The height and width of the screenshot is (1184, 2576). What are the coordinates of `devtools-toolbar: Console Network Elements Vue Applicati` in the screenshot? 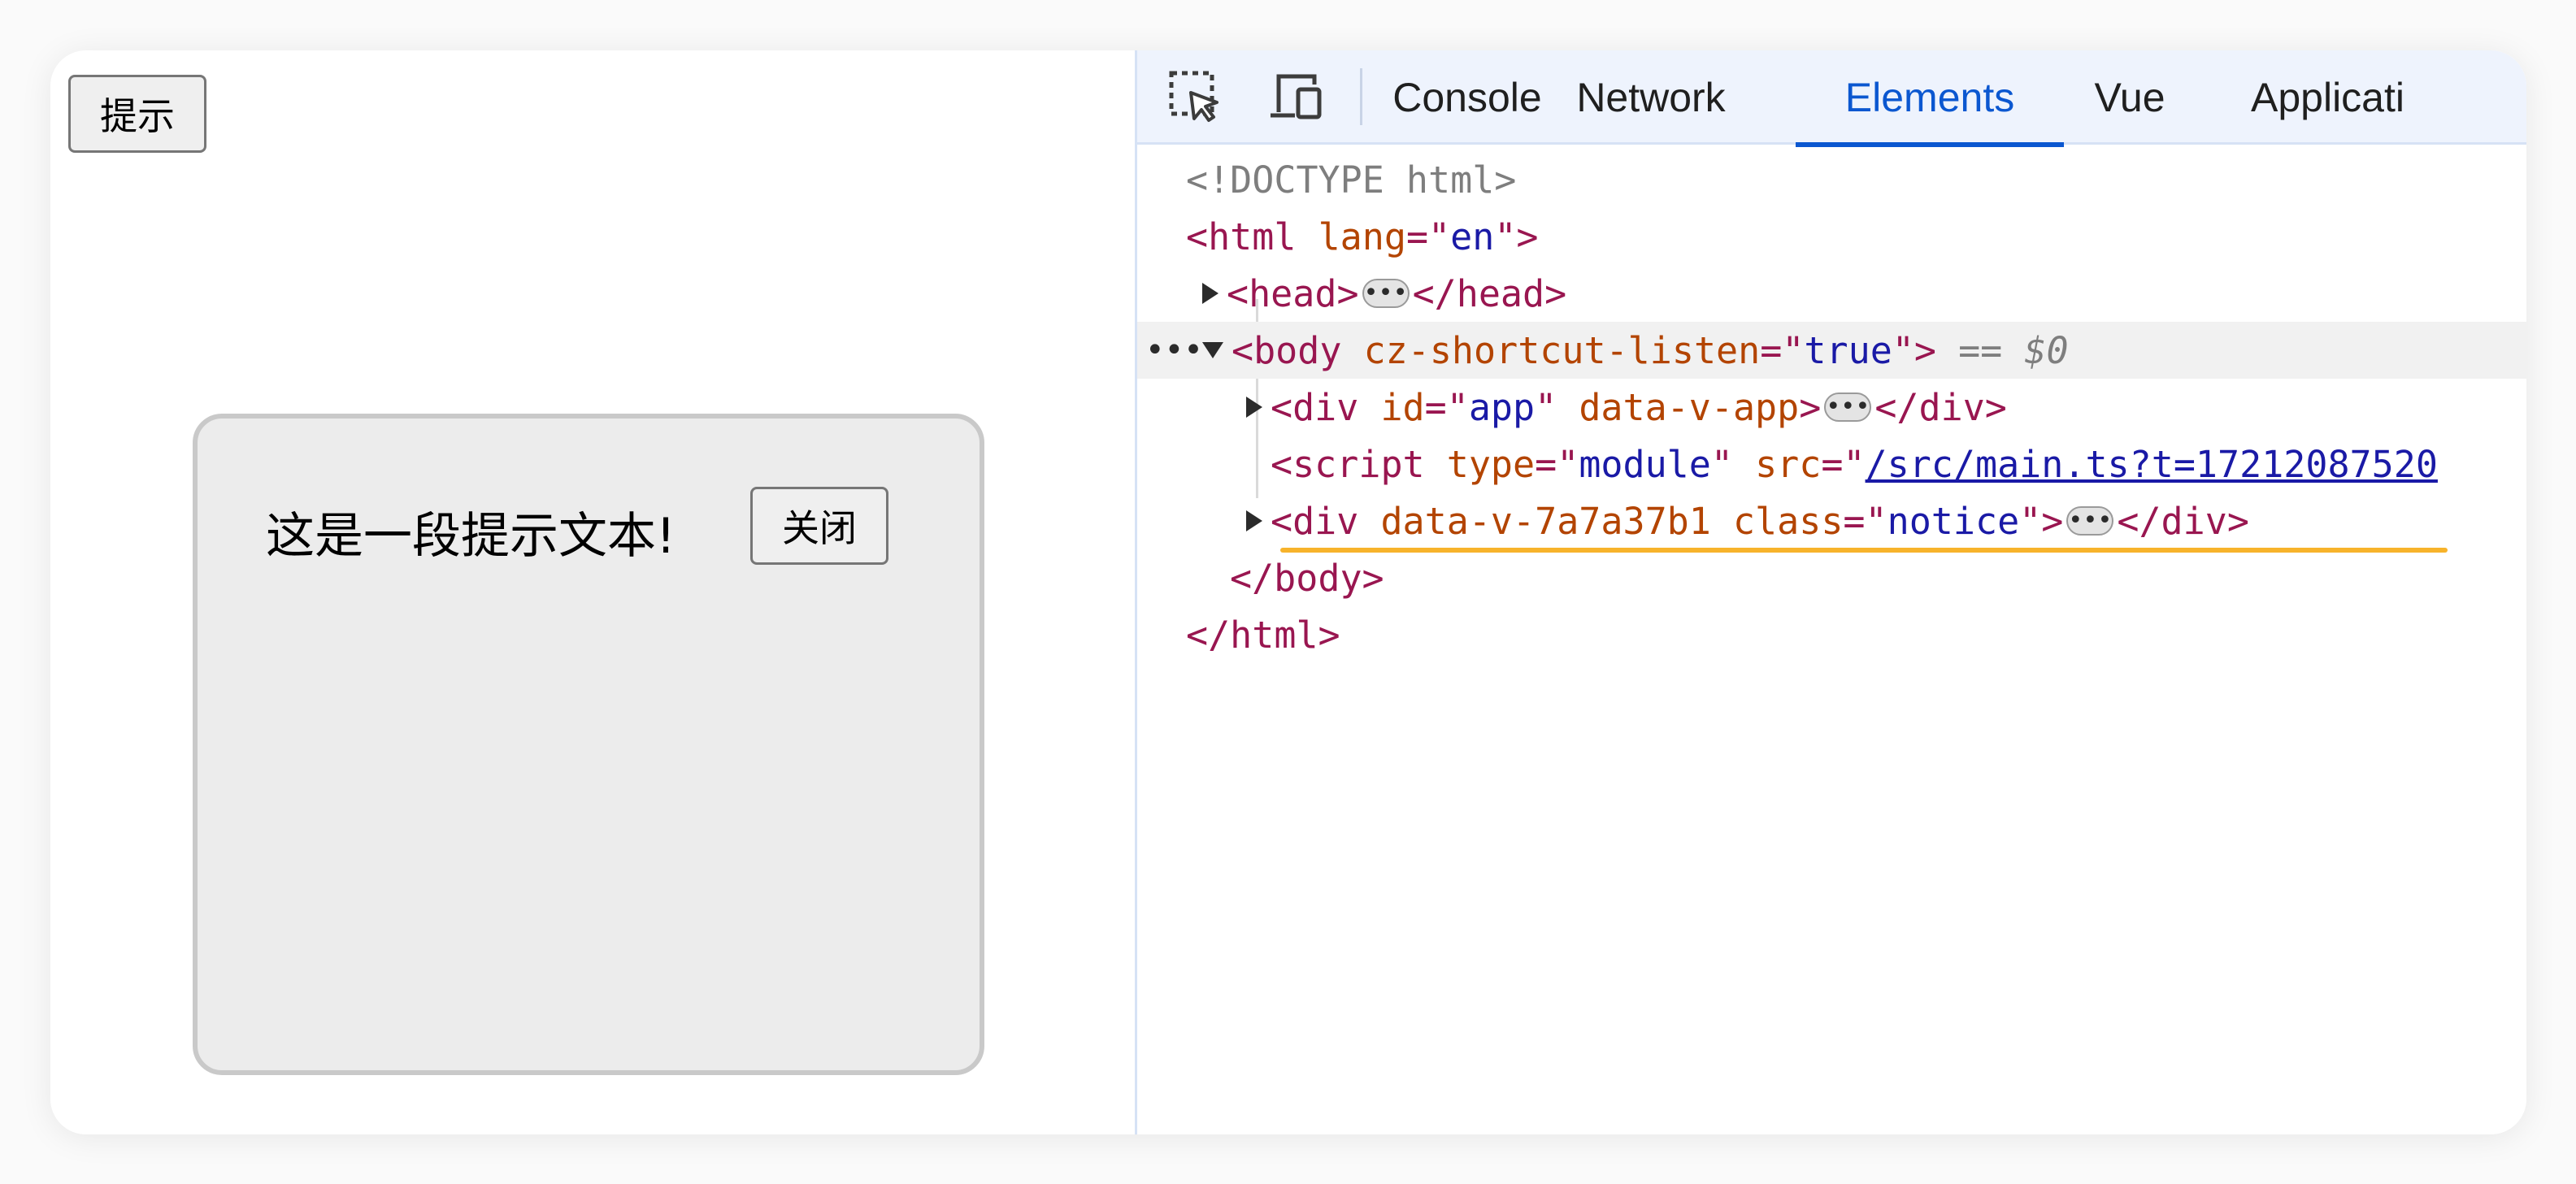 It's located at (1831, 99).